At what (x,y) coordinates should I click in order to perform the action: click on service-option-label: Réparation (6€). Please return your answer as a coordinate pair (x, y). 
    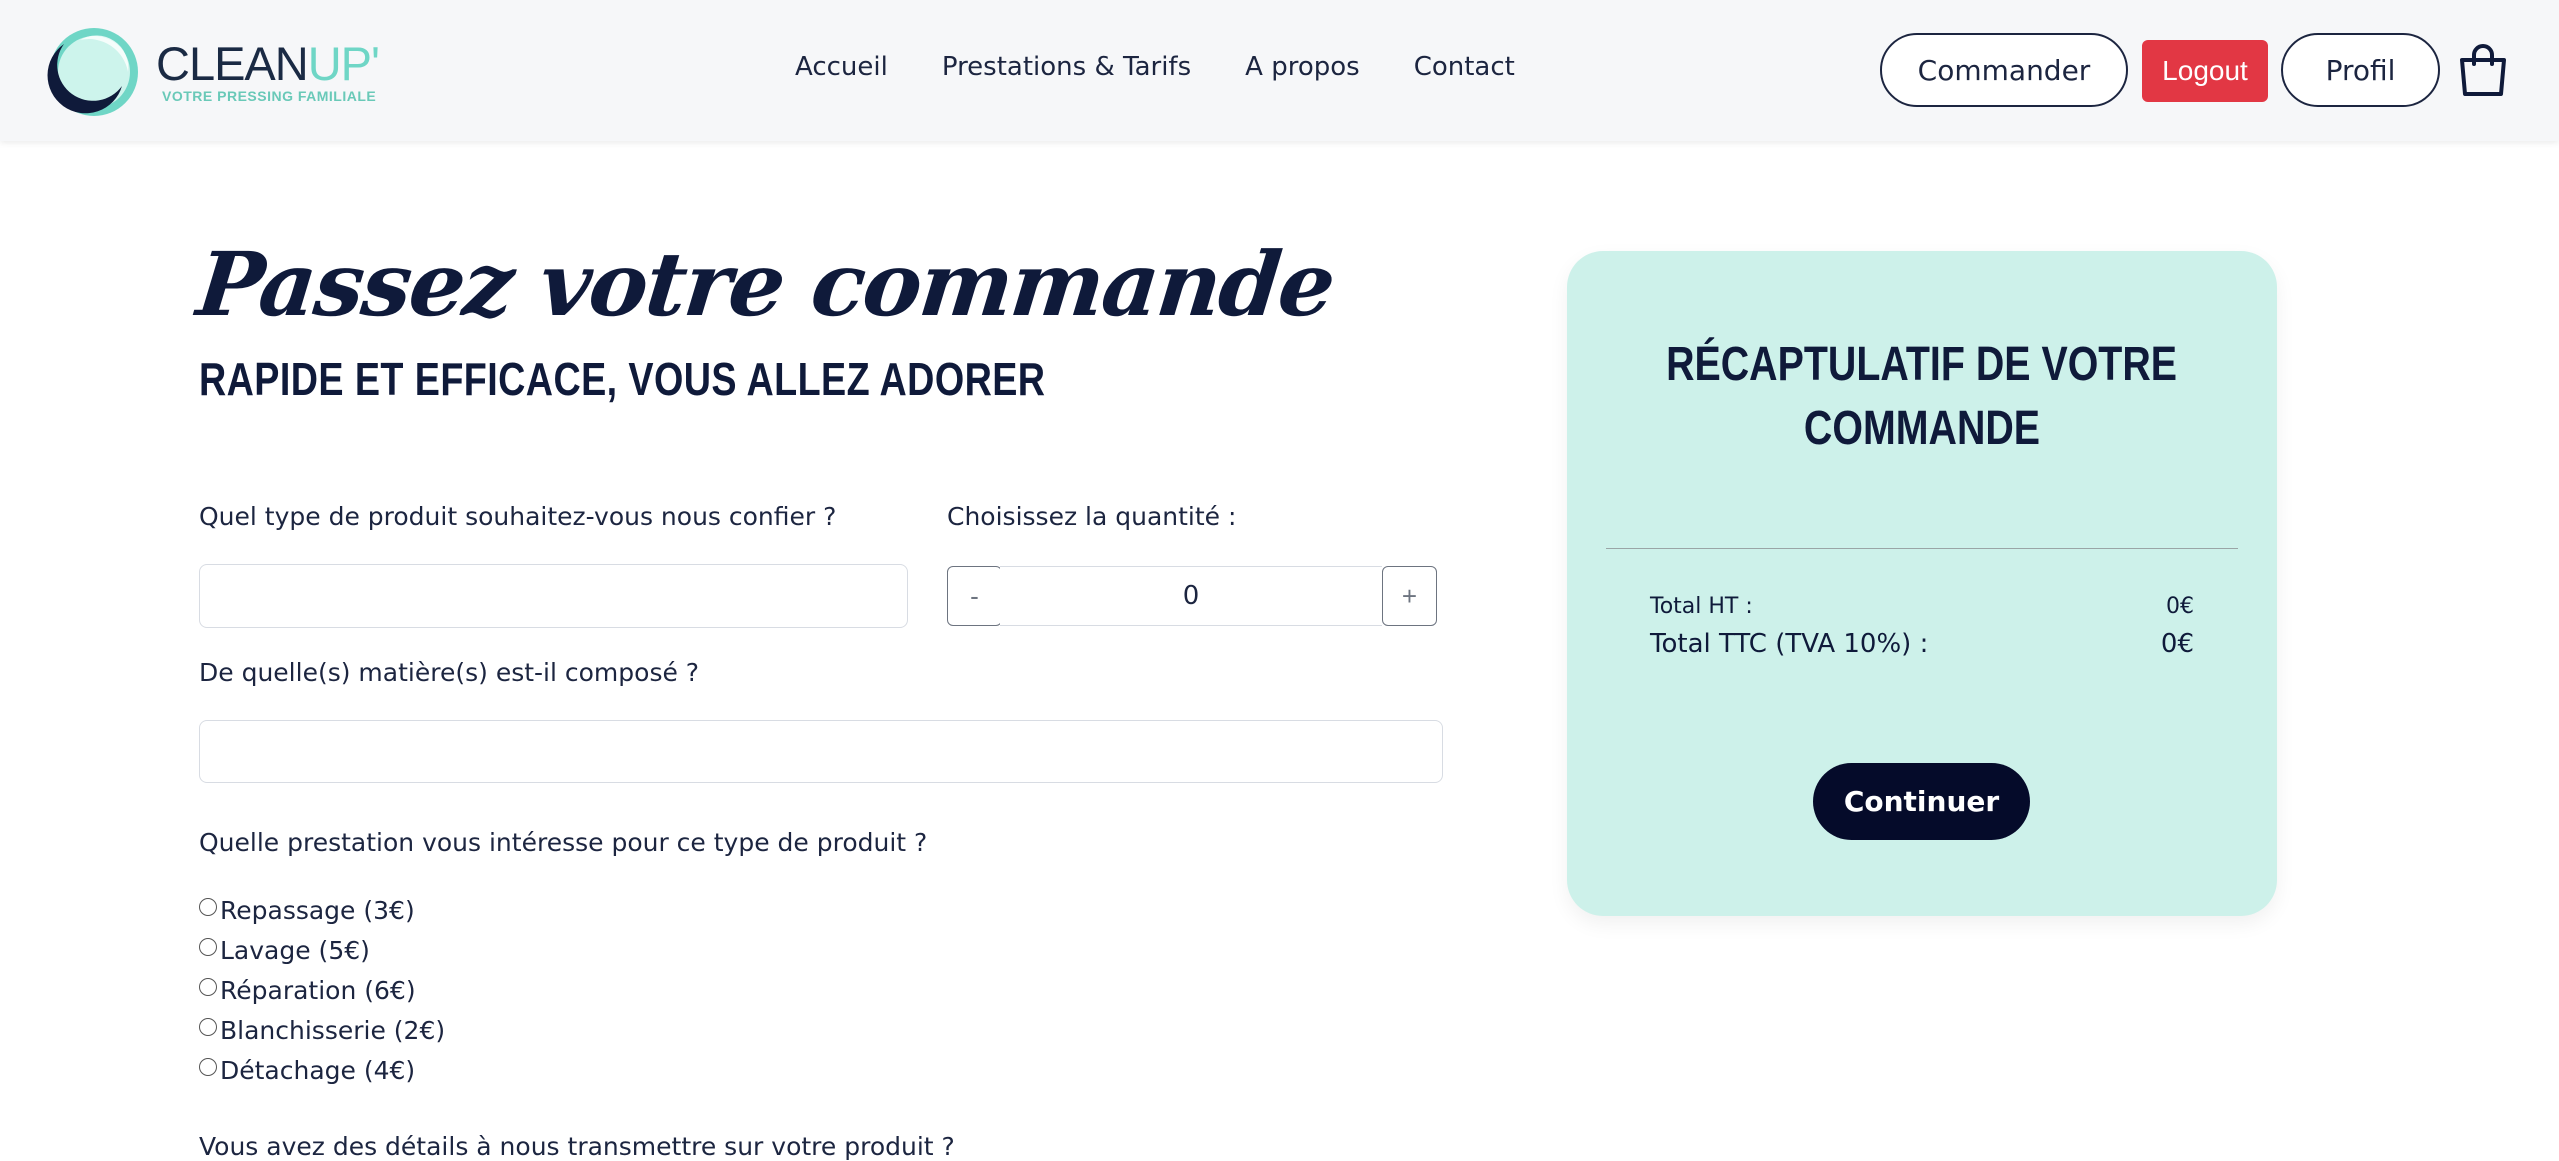
    Looking at the image, I should click on (318, 990).